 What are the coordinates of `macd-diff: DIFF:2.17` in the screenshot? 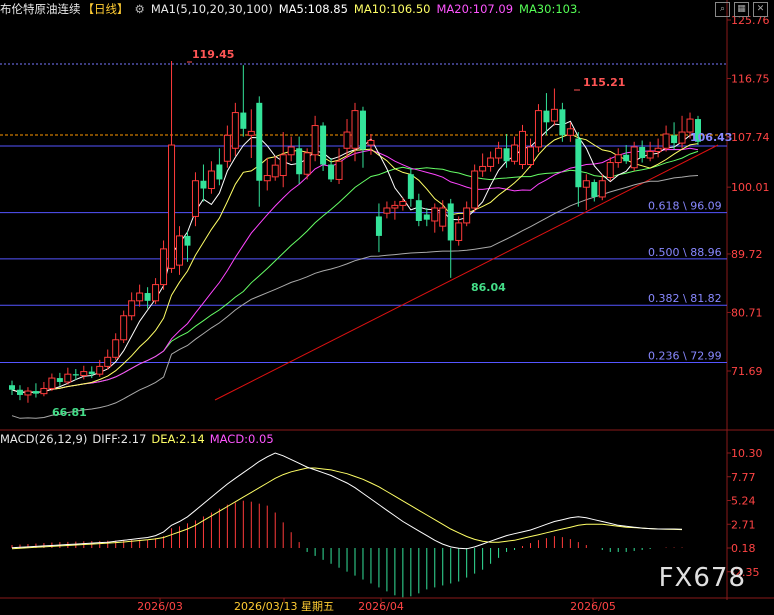 It's located at (119, 439).